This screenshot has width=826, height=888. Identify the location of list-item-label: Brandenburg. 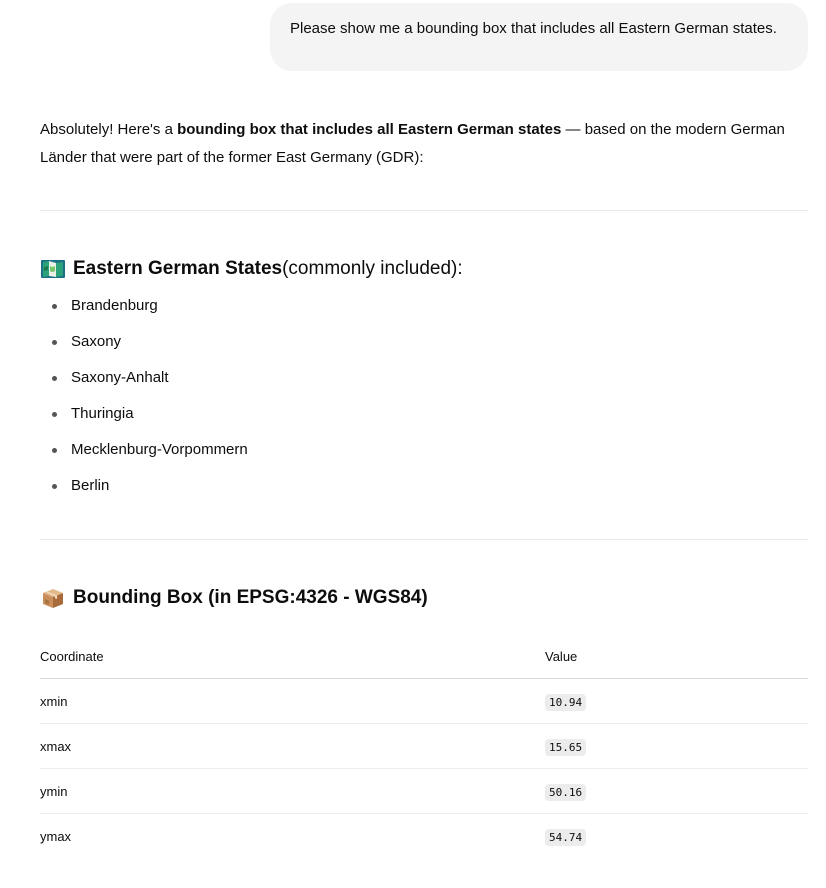
(114, 305).